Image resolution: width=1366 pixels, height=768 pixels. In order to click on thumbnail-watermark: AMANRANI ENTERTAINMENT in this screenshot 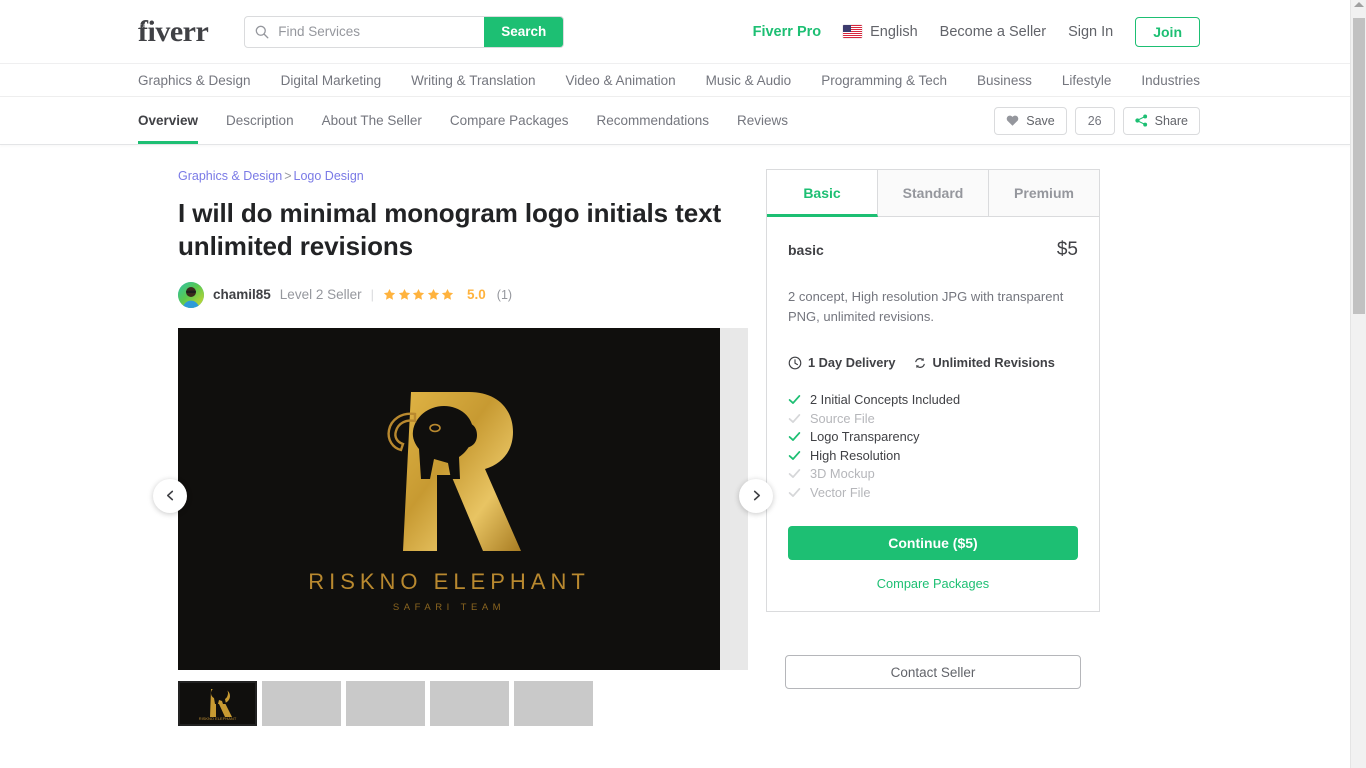, I will do `click(128, 27)`.